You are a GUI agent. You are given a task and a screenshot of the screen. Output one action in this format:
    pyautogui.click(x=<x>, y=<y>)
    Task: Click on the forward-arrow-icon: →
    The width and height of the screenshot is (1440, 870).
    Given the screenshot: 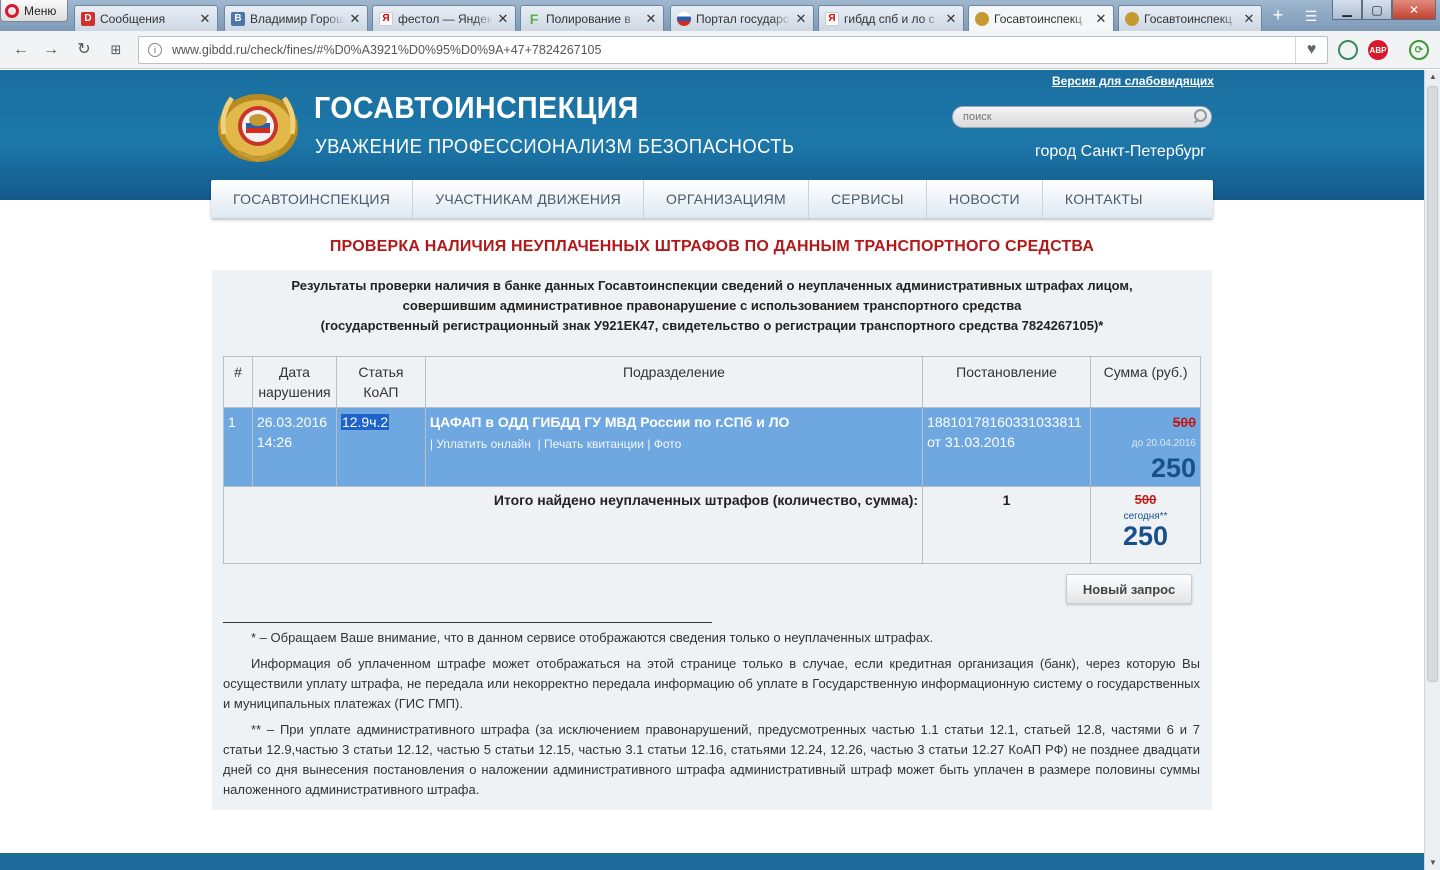 What is the action you would take?
    pyautogui.click(x=51, y=50)
    